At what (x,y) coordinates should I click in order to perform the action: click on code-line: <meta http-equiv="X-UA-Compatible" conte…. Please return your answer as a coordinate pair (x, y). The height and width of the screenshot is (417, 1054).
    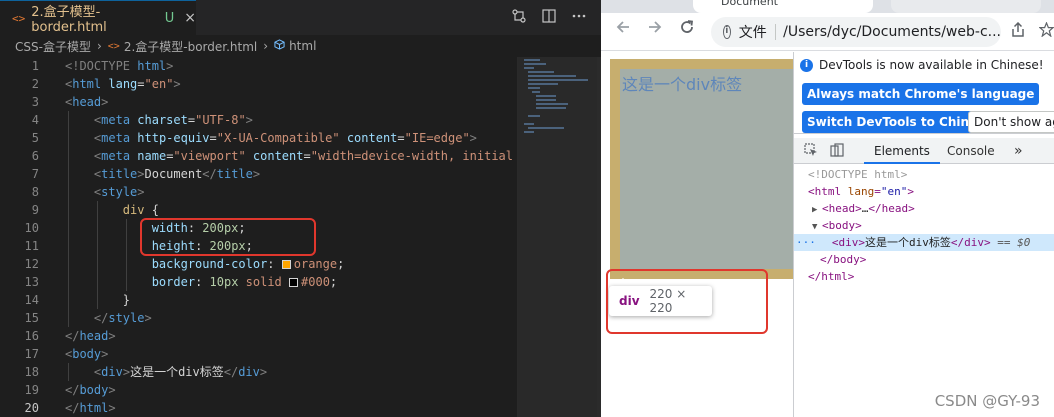
    Looking at the image, I should click on (285, 138).